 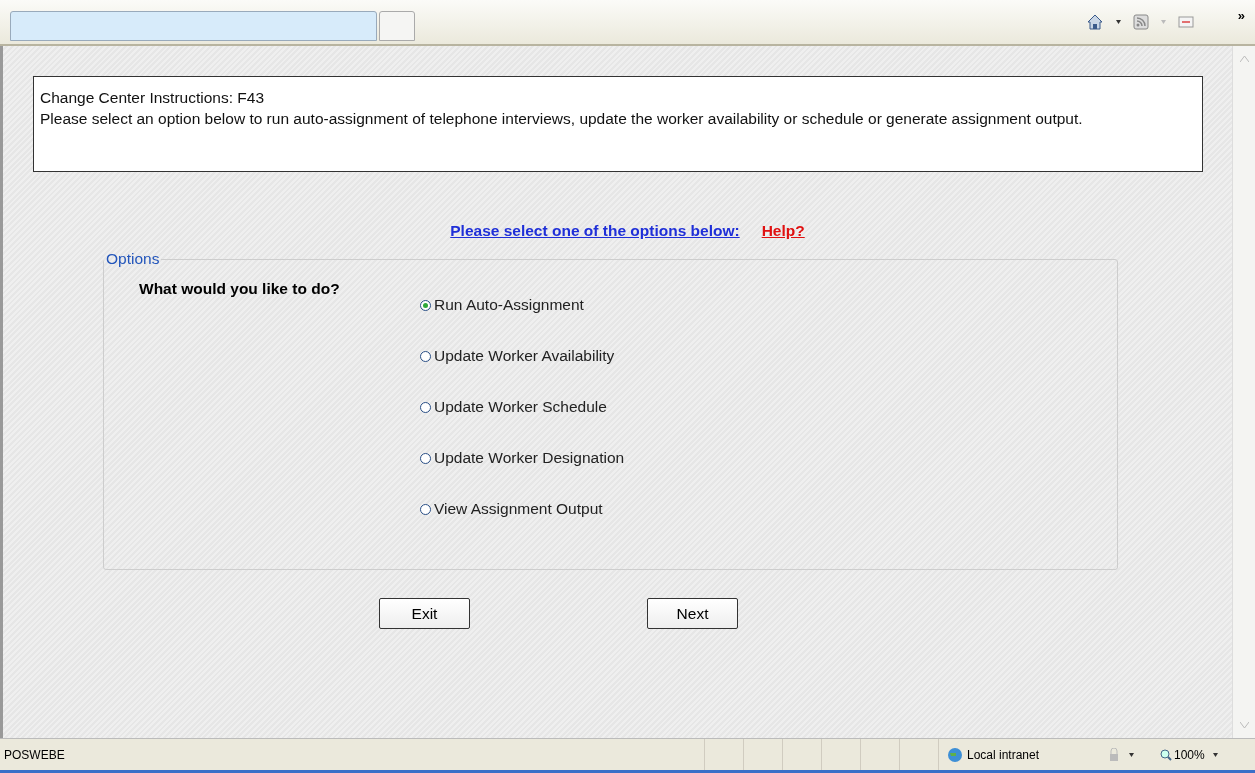 I want to click on home-icon, so click(x=1094, y=22).